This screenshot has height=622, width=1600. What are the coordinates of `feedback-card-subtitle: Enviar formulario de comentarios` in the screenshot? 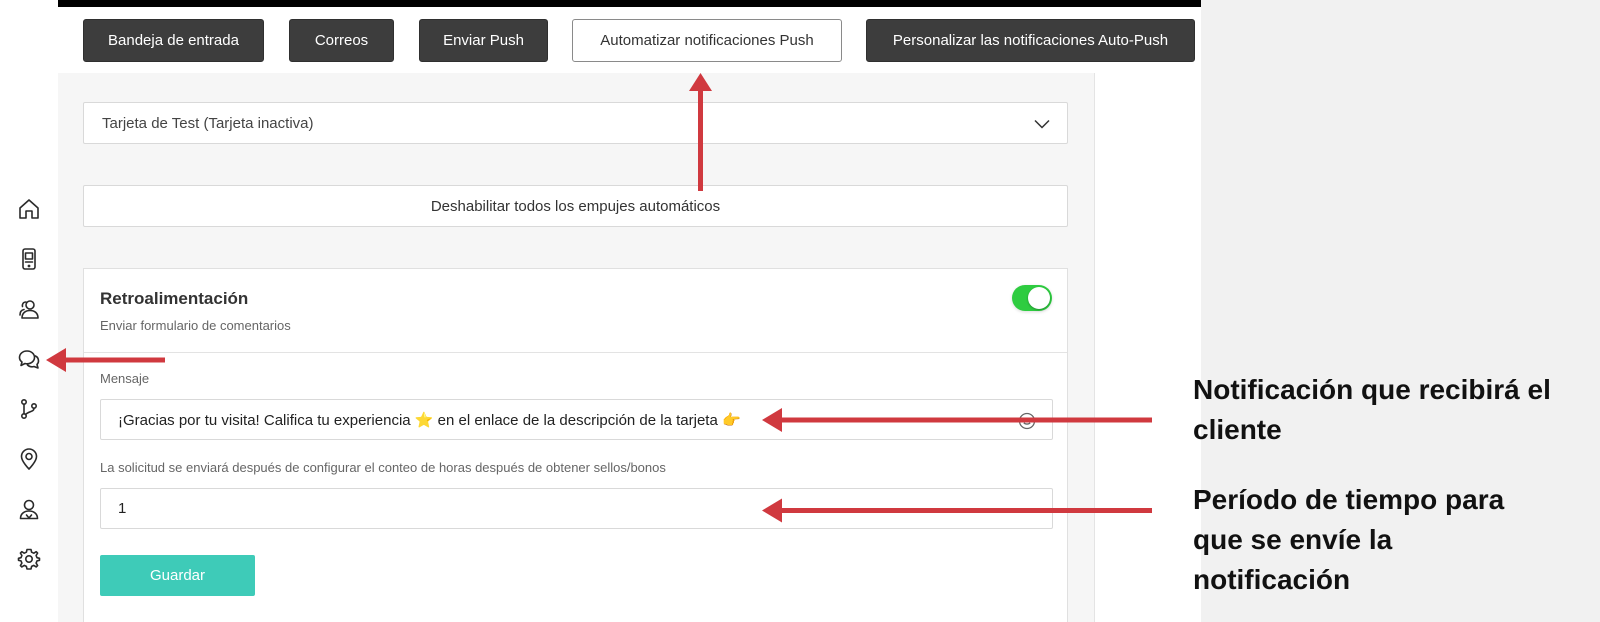 It's located at (195, 325).